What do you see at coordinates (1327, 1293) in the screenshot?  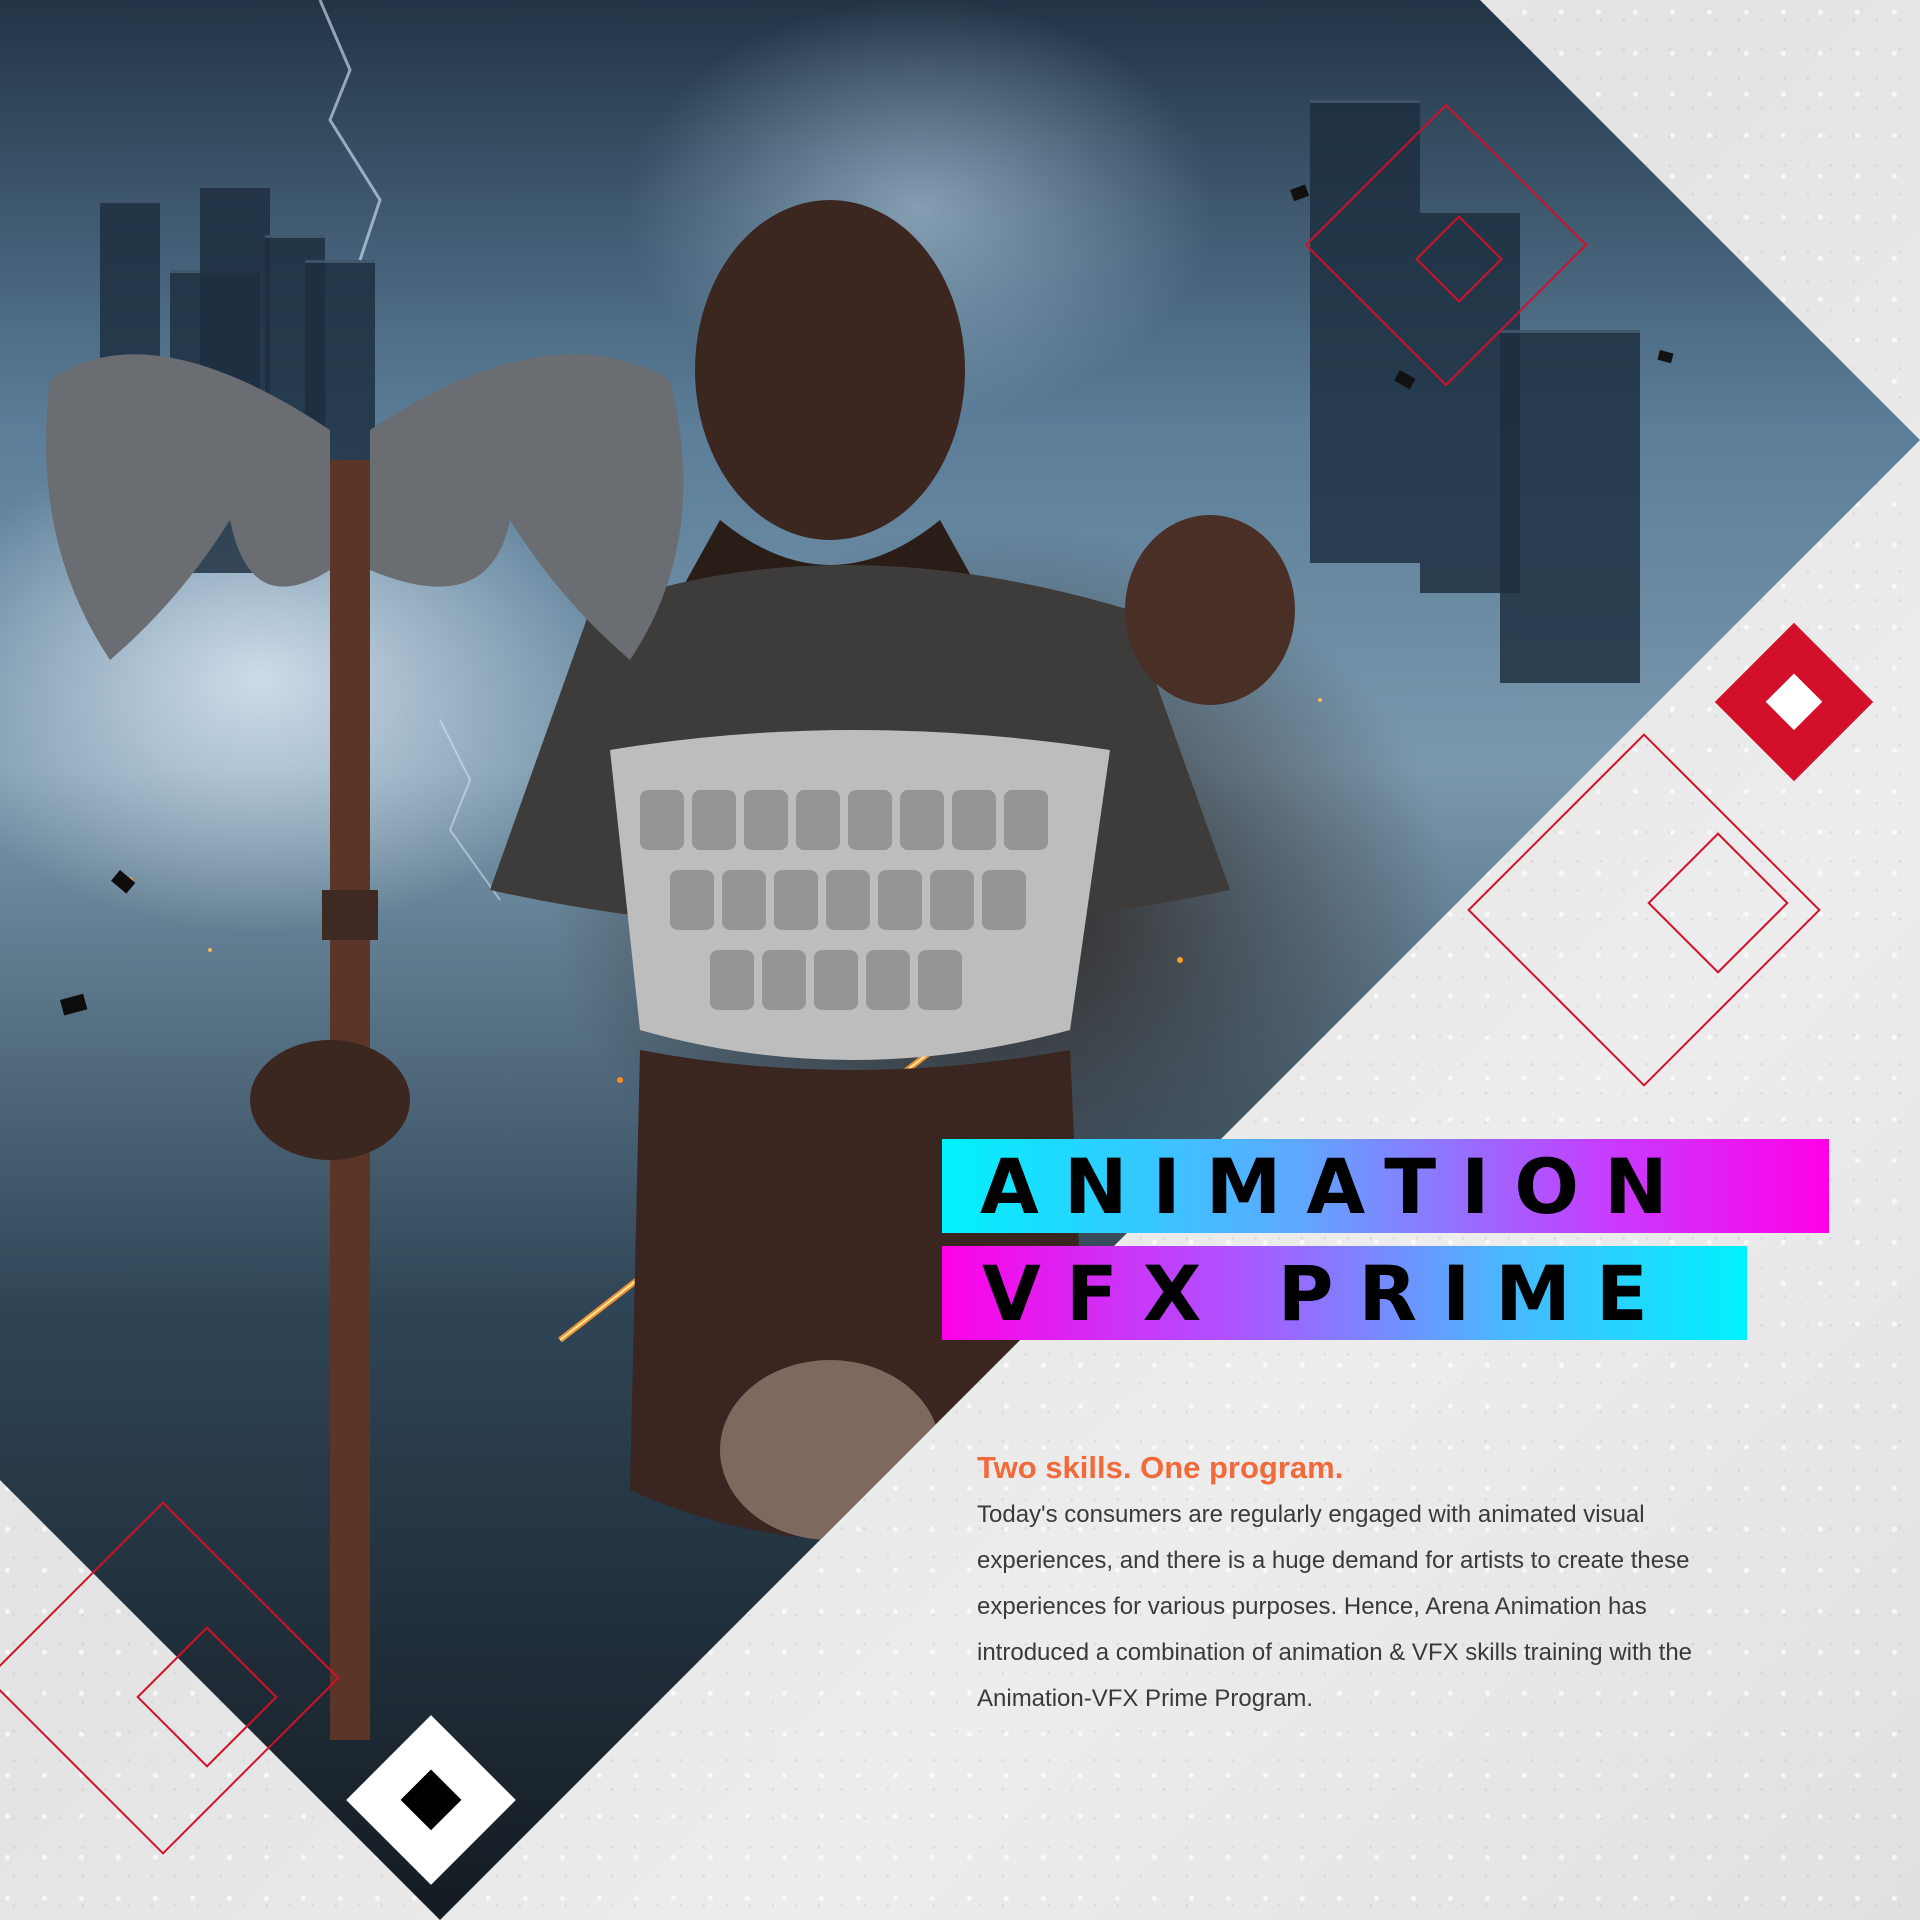 I see `headline-line-2: VFX PRIME` at bounding box center [1327, 1293].